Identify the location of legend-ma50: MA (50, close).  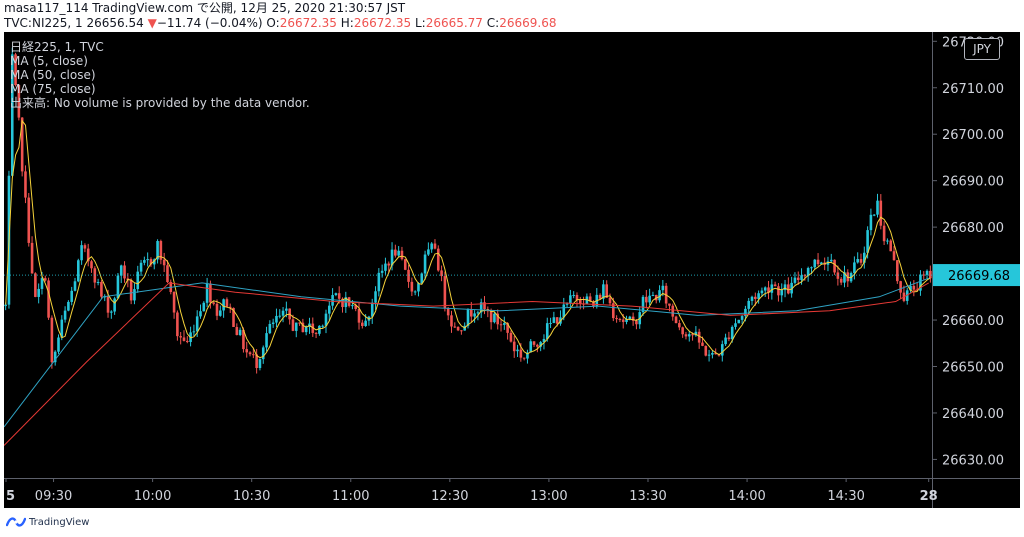
(53, 75).